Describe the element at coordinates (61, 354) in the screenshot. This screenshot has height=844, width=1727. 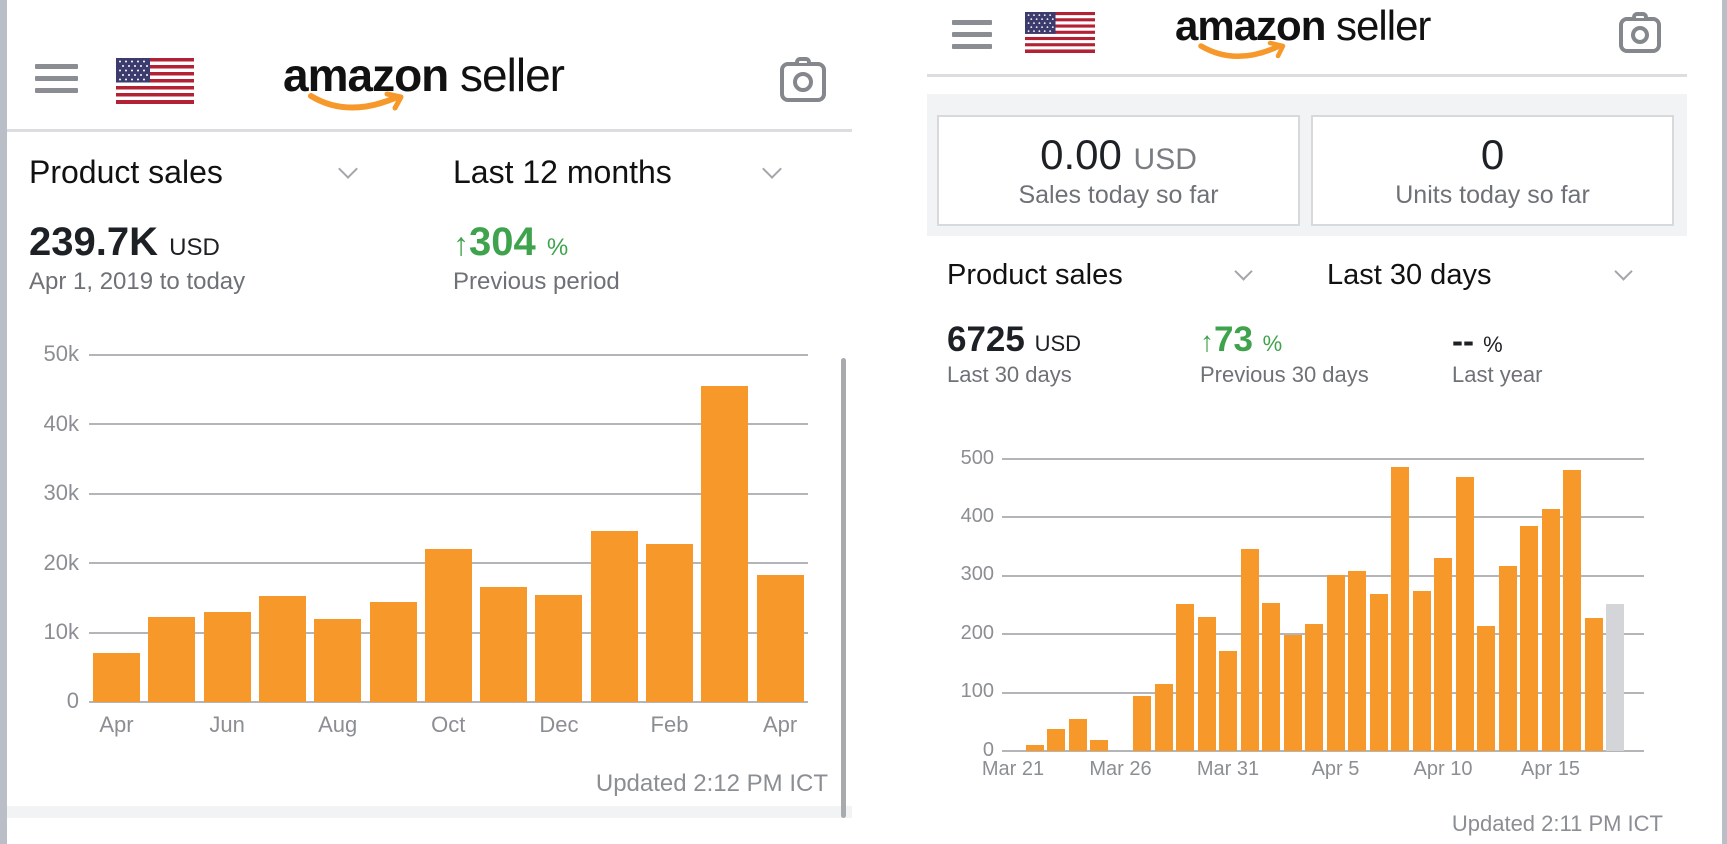
I see `y-tick-label: 50k` at that location.